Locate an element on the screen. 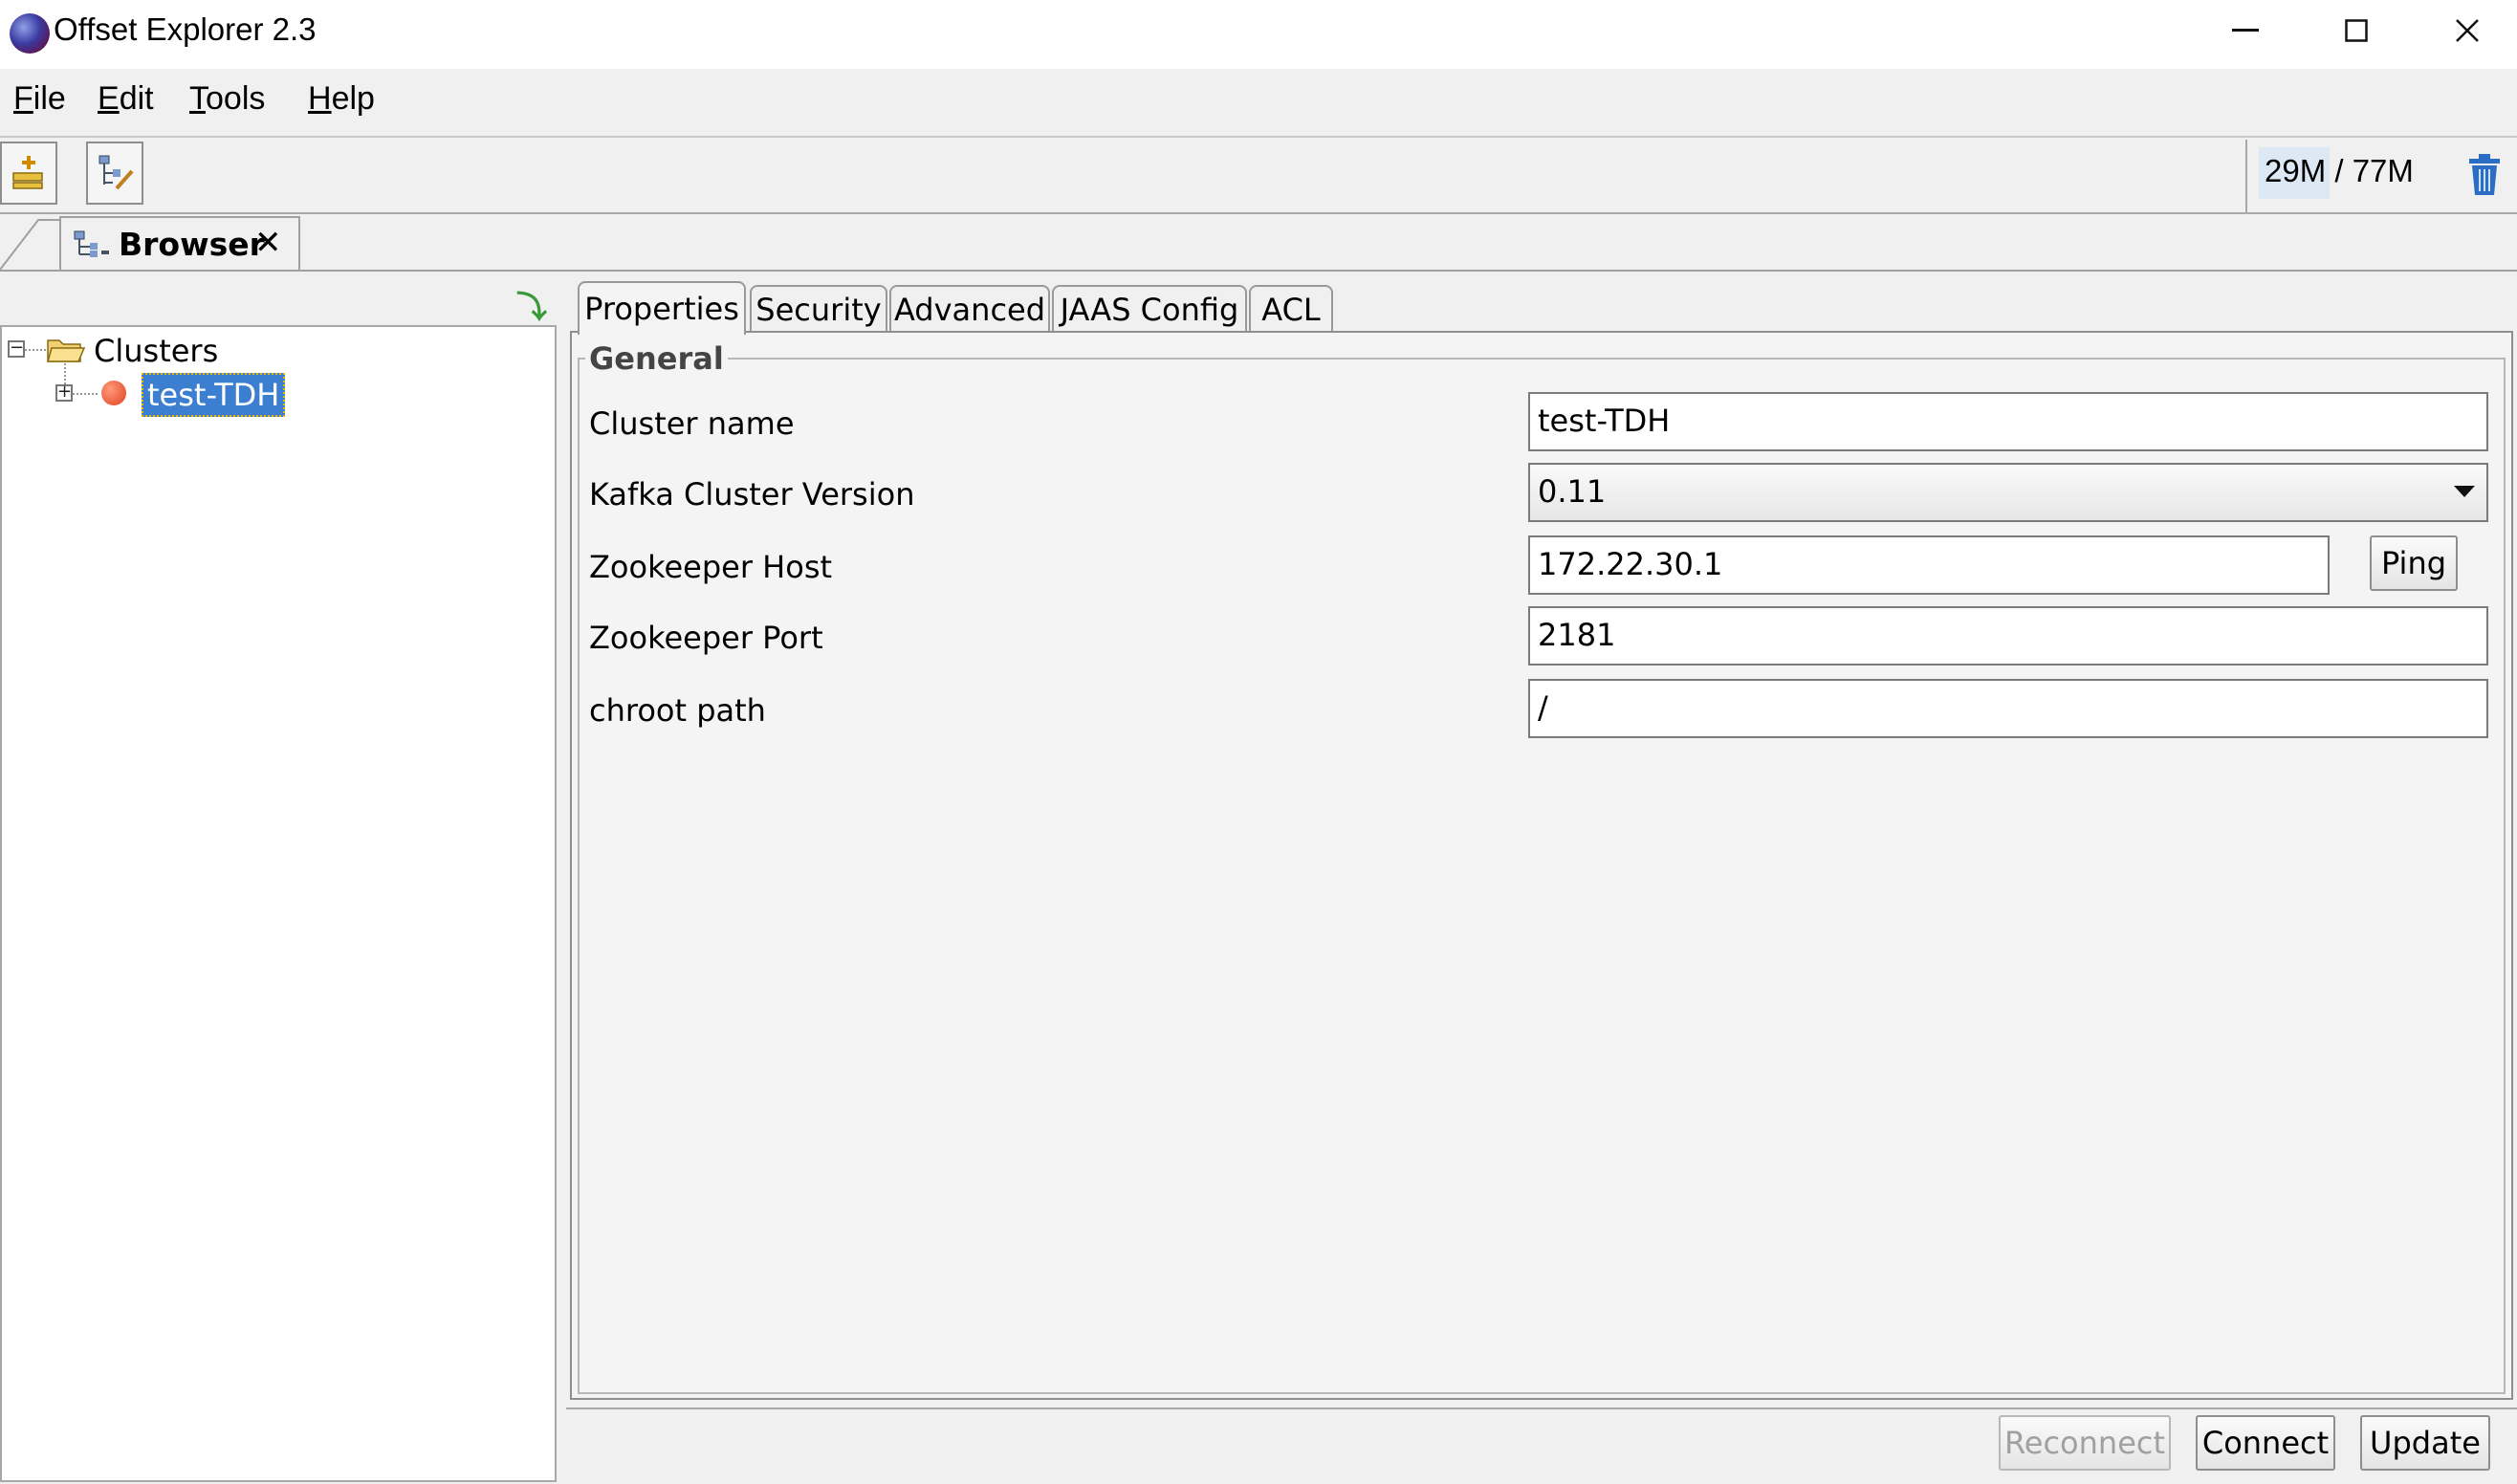 The image size is (2517, 1484). maximize-icon is located at coordinates (2356, 31).